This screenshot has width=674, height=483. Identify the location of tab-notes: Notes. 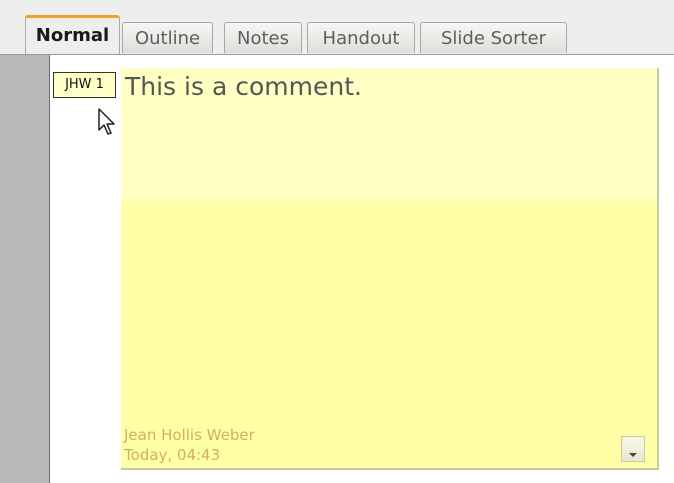
(263, 37).